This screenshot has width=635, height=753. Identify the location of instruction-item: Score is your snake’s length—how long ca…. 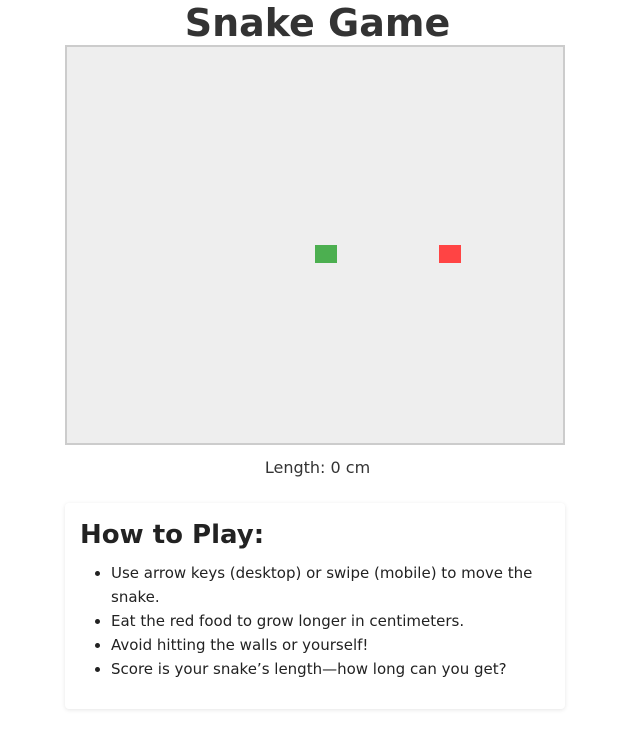
(330, 669).